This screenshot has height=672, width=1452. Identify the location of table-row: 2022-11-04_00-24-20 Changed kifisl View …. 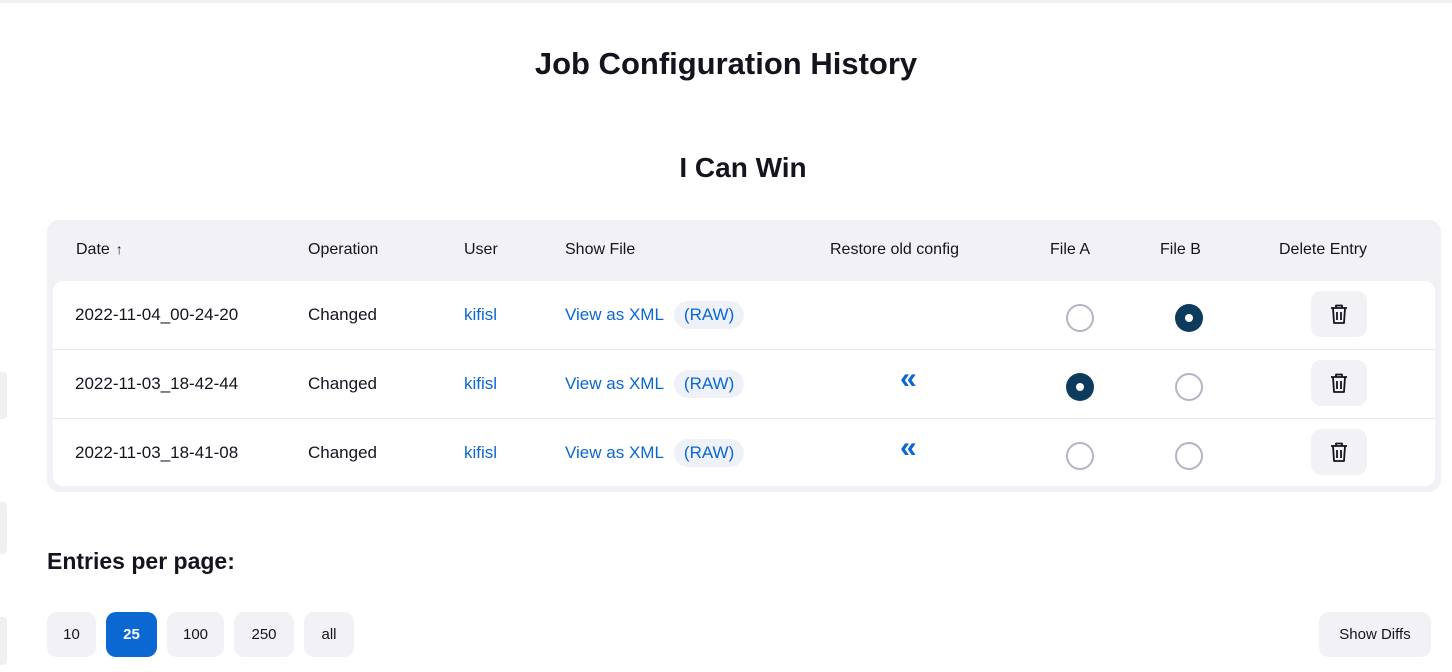
(744, 315).